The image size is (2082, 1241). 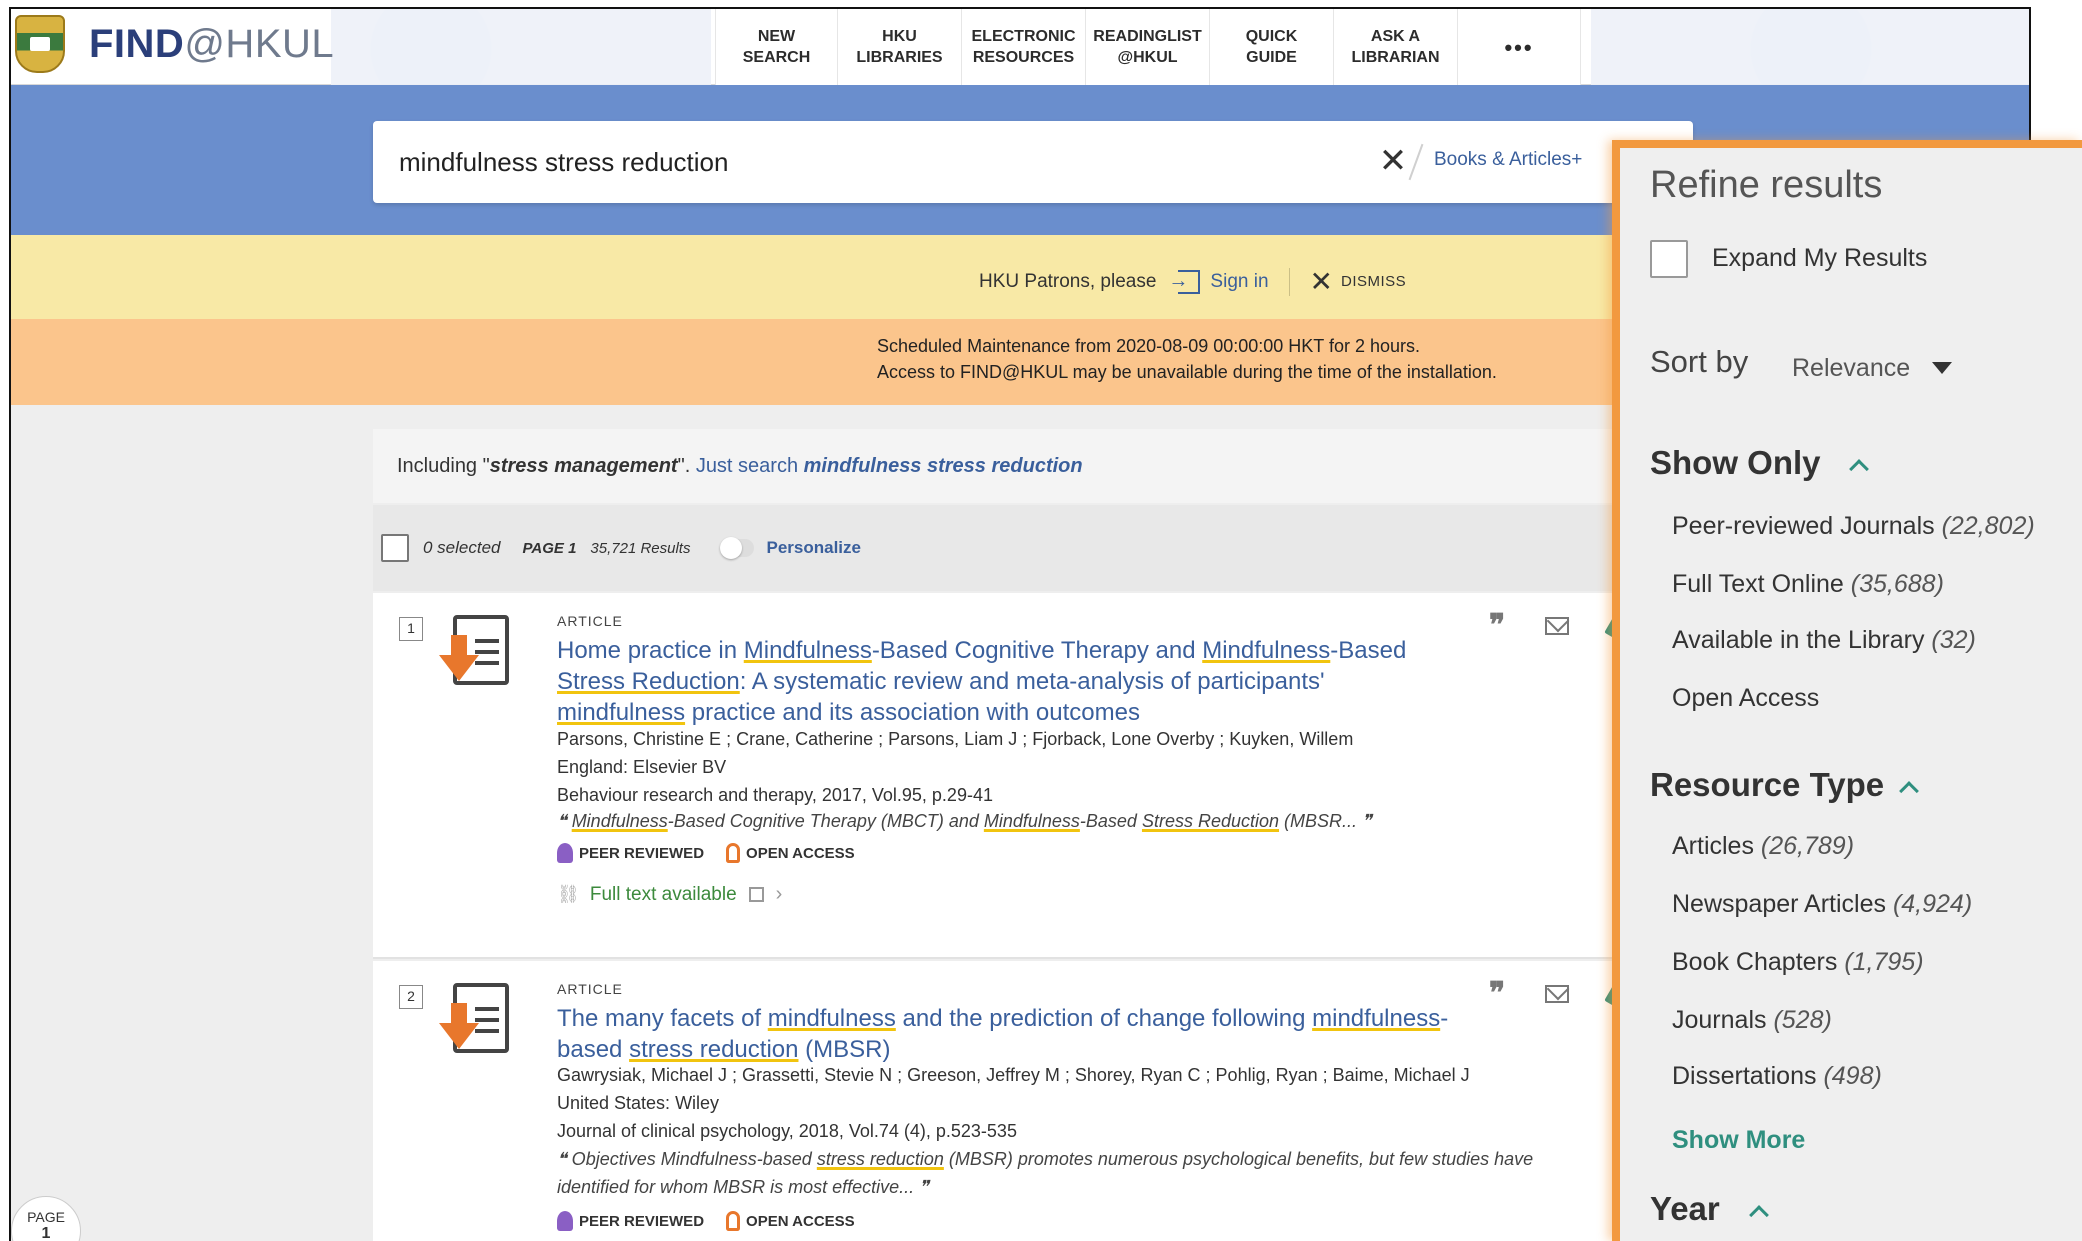 I want to click on search-scope-select: Books & Articles+, so click(x=1508, y=160).